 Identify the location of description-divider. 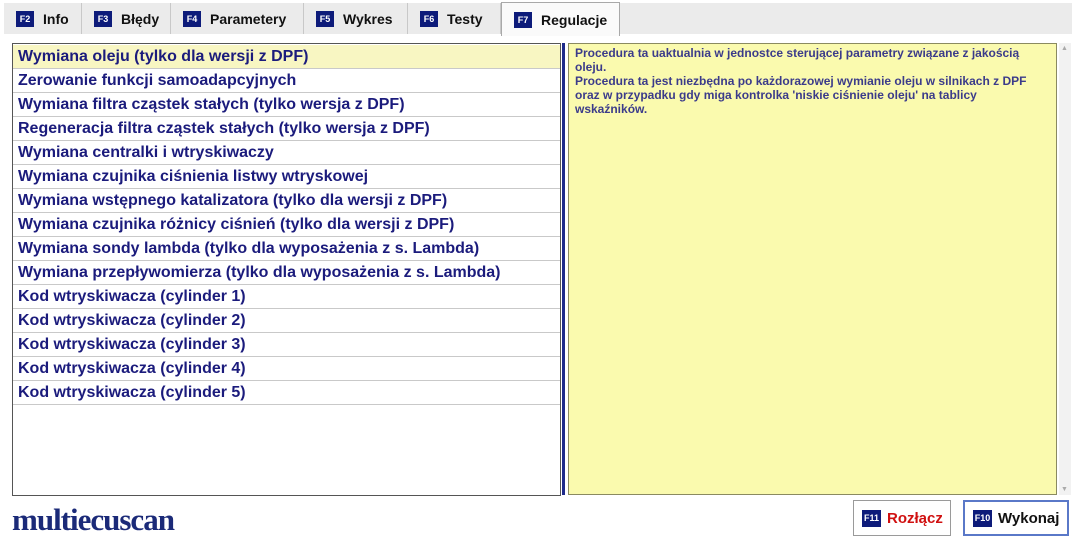
(563, 269).